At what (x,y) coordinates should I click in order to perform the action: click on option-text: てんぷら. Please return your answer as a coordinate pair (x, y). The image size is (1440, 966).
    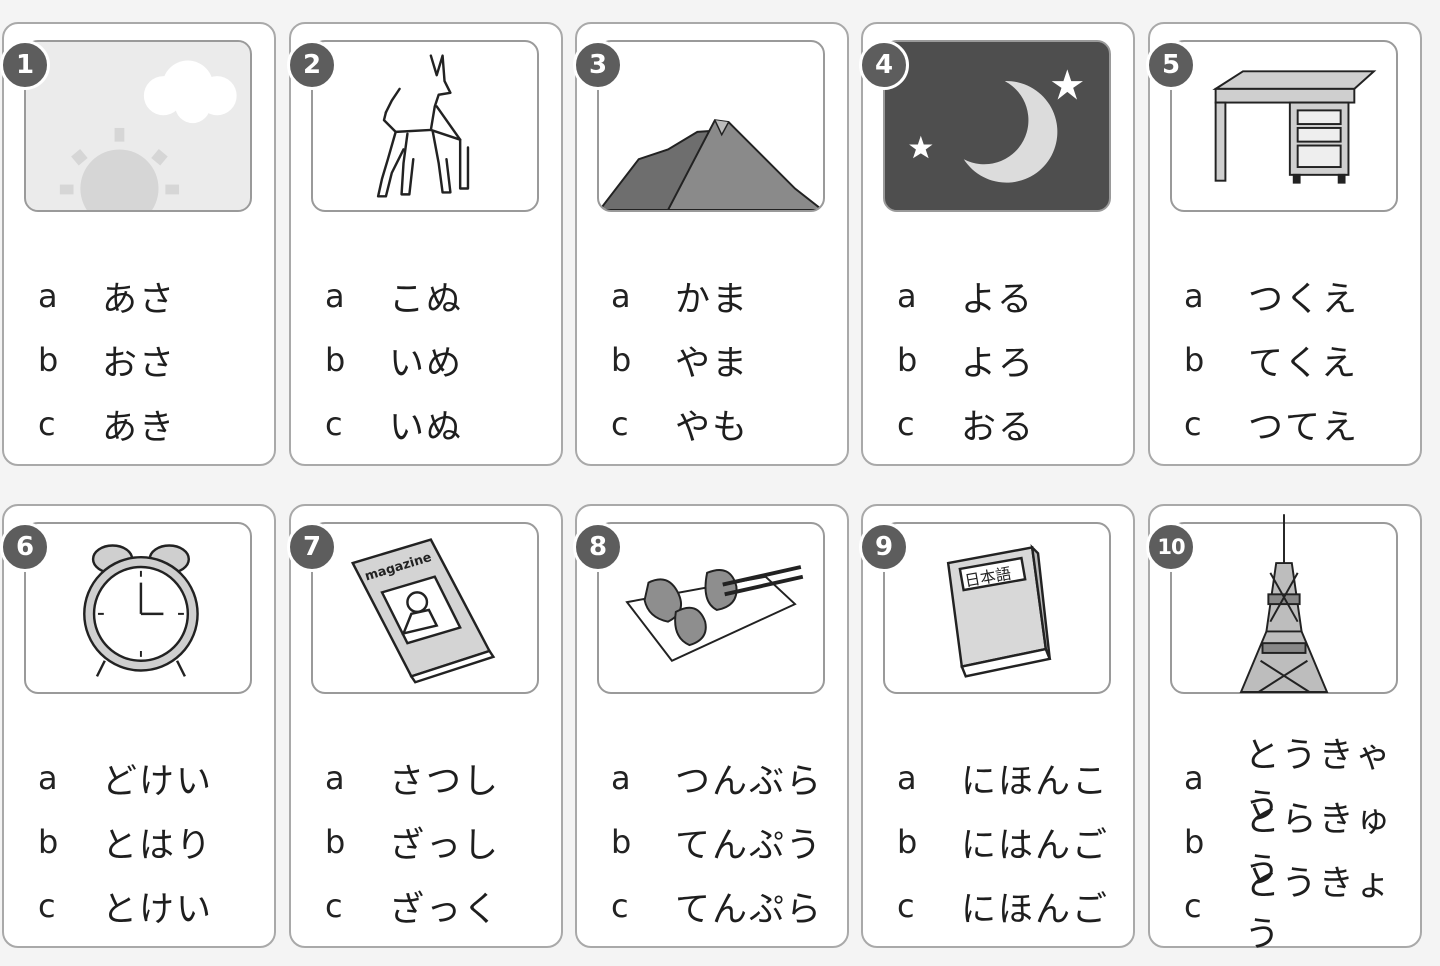
    Looking at the image, I should click on (749, 909).